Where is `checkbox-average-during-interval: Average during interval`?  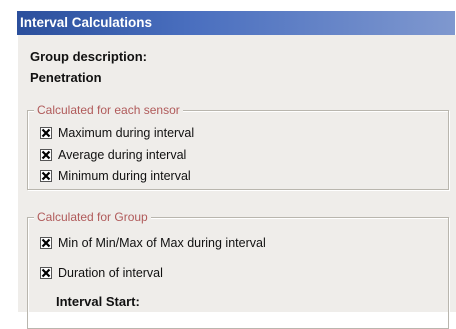 checkbox-average-during-interval: Average during interval is located at coordinates (113, 155).